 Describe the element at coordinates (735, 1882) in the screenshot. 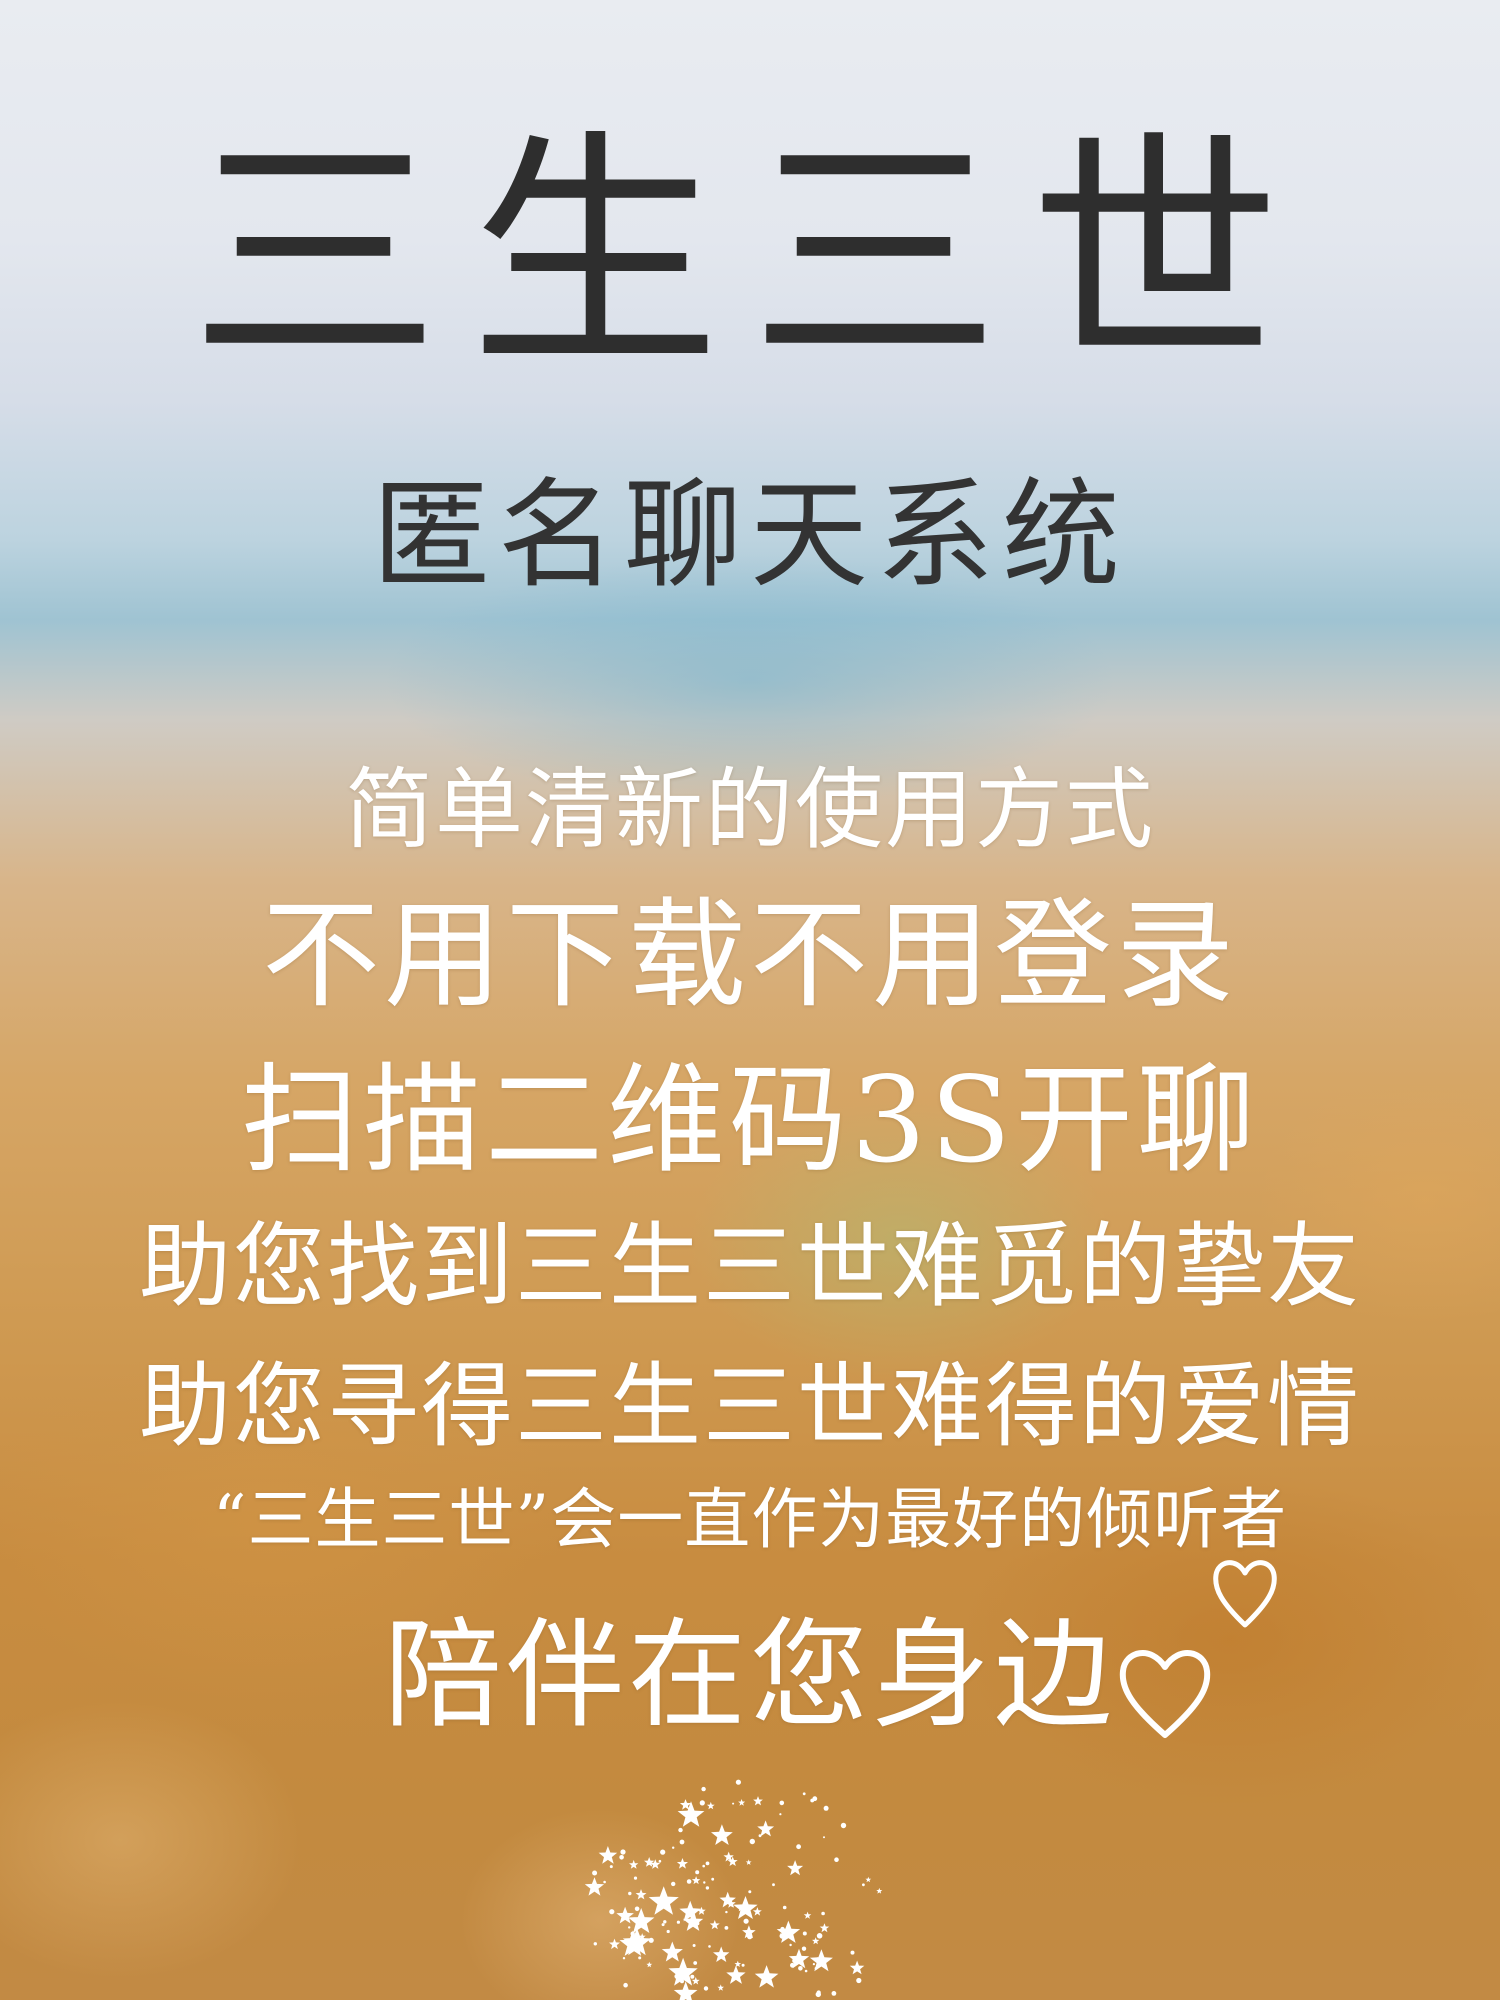

I see `stars-sparkle-icon` at that location.